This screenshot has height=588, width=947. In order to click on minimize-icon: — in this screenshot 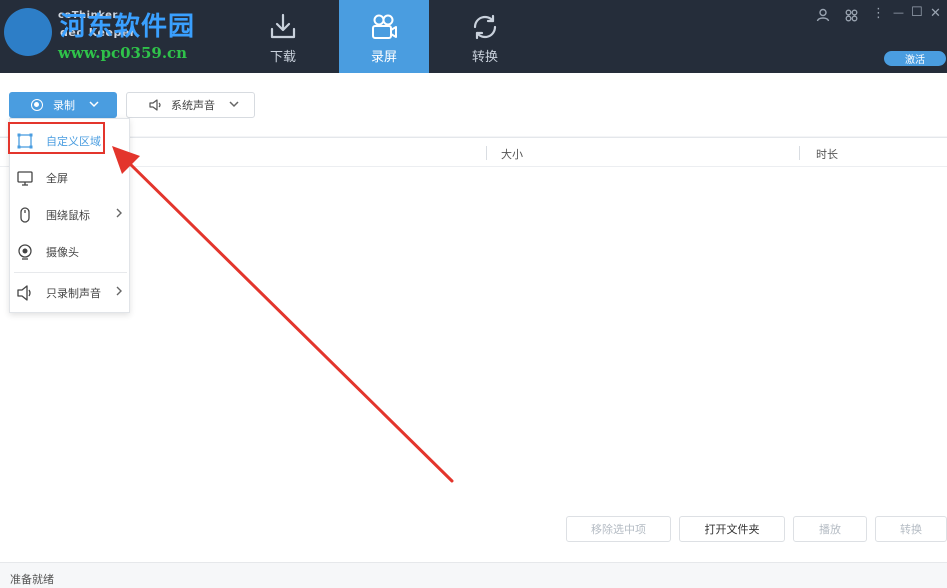, I will do `click(898, 12)`.